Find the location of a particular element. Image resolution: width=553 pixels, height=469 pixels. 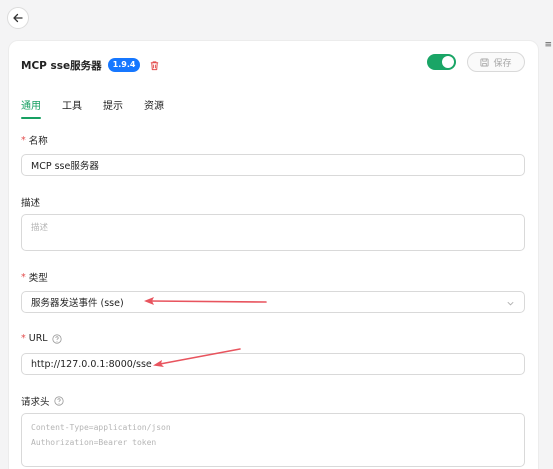

save-icon is located at coordinates (485, 62).